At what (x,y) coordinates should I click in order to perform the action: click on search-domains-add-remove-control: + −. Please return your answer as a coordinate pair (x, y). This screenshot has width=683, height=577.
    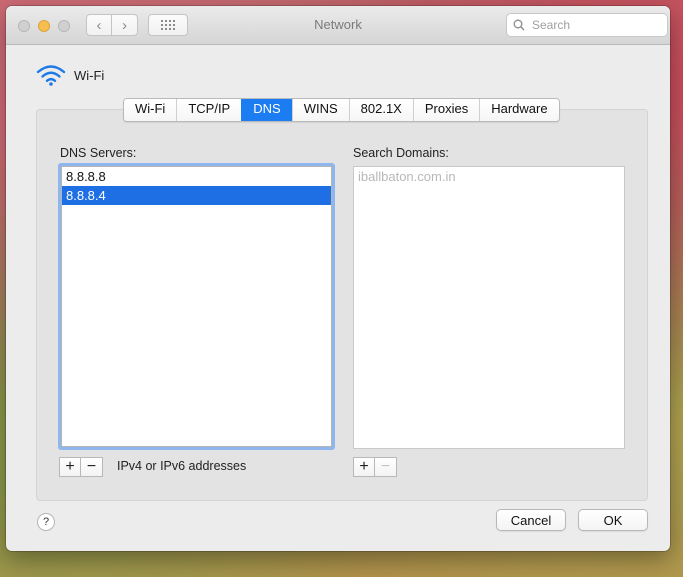
    Looking at the image, I should click on (375, 467).